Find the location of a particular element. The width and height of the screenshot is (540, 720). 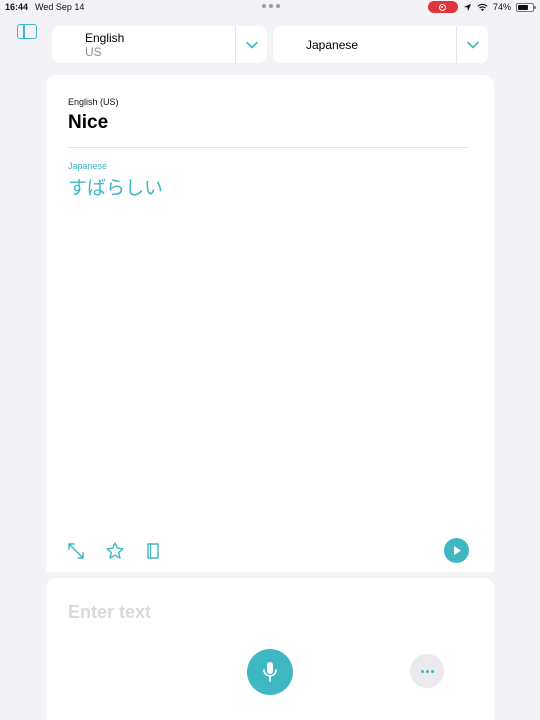

play-icon is located at coordinates (457, 550).